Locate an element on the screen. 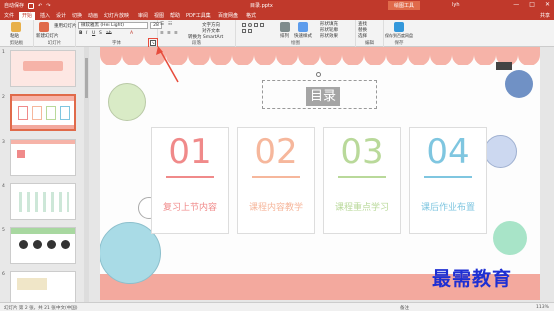 This screenshot has width=554, height=311. align-left-icon: ≡ is located at coordinates (162, 33).